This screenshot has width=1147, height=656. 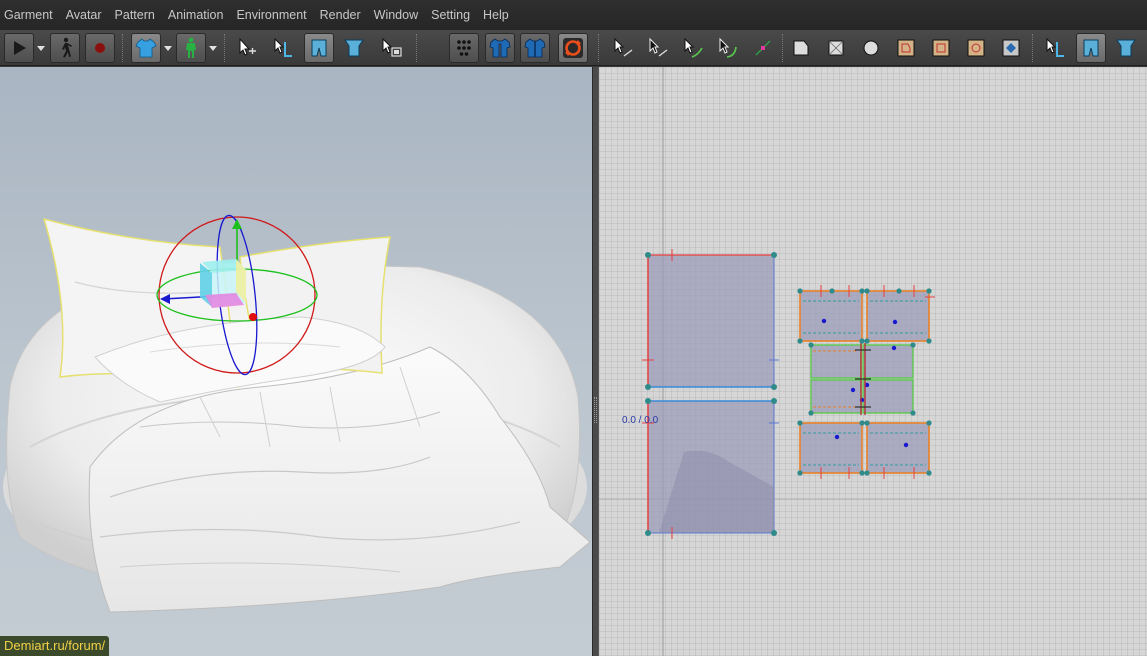 I want to click on pillow-pattern-middle-lower-right, so click(x=886, y=396).